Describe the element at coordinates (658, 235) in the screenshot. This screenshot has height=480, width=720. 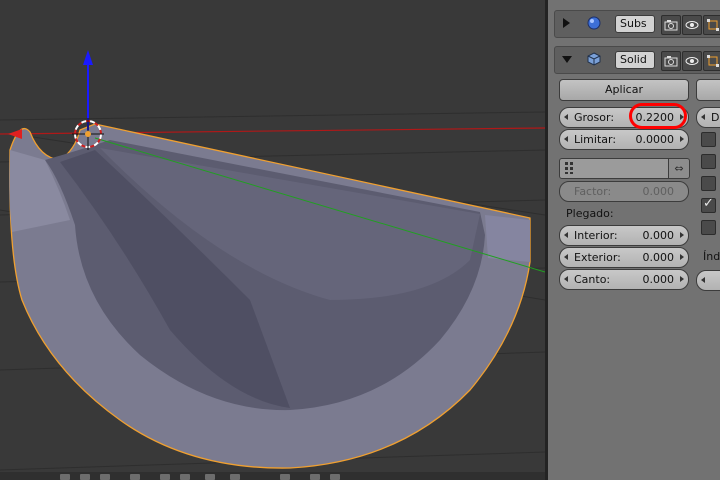
I see `interior-value: 0.000` at that location.